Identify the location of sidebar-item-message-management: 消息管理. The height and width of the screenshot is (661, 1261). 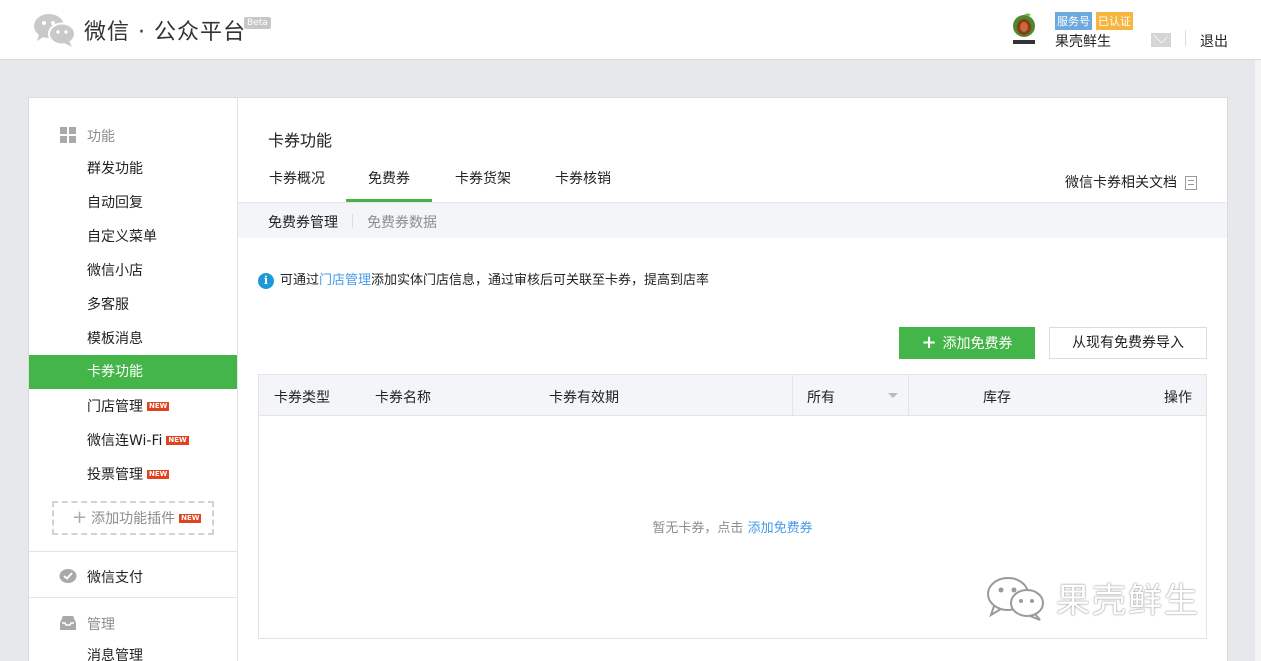
(133, 650).